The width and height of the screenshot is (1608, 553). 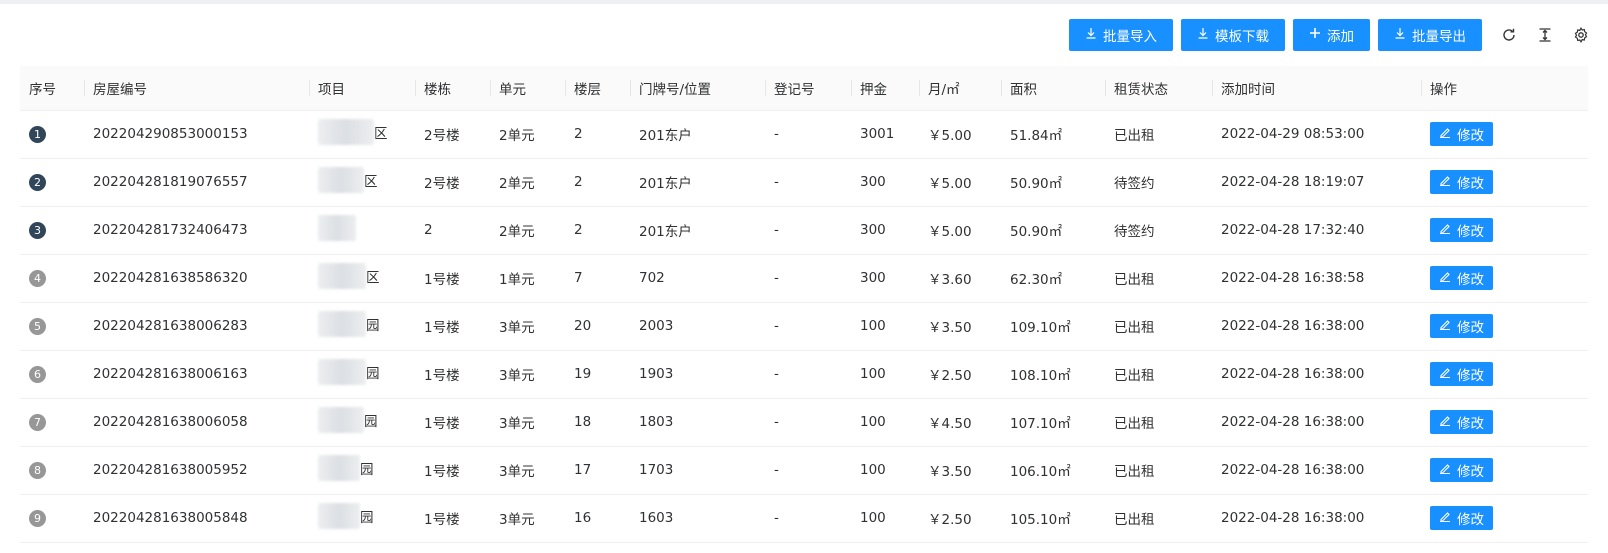 What do you see at coordinates (960, 326) in the screenshot?
I see `price-cell: ￥3.50` at bounding box center [960, 326].